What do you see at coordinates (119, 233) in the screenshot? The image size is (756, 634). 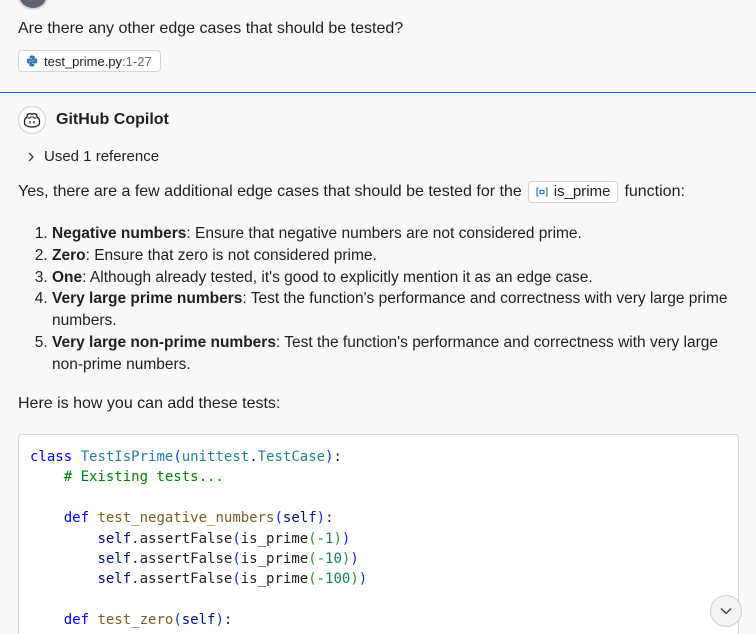 I see `edge-case-term: Negative numbers` at bounding box center [119, 233].